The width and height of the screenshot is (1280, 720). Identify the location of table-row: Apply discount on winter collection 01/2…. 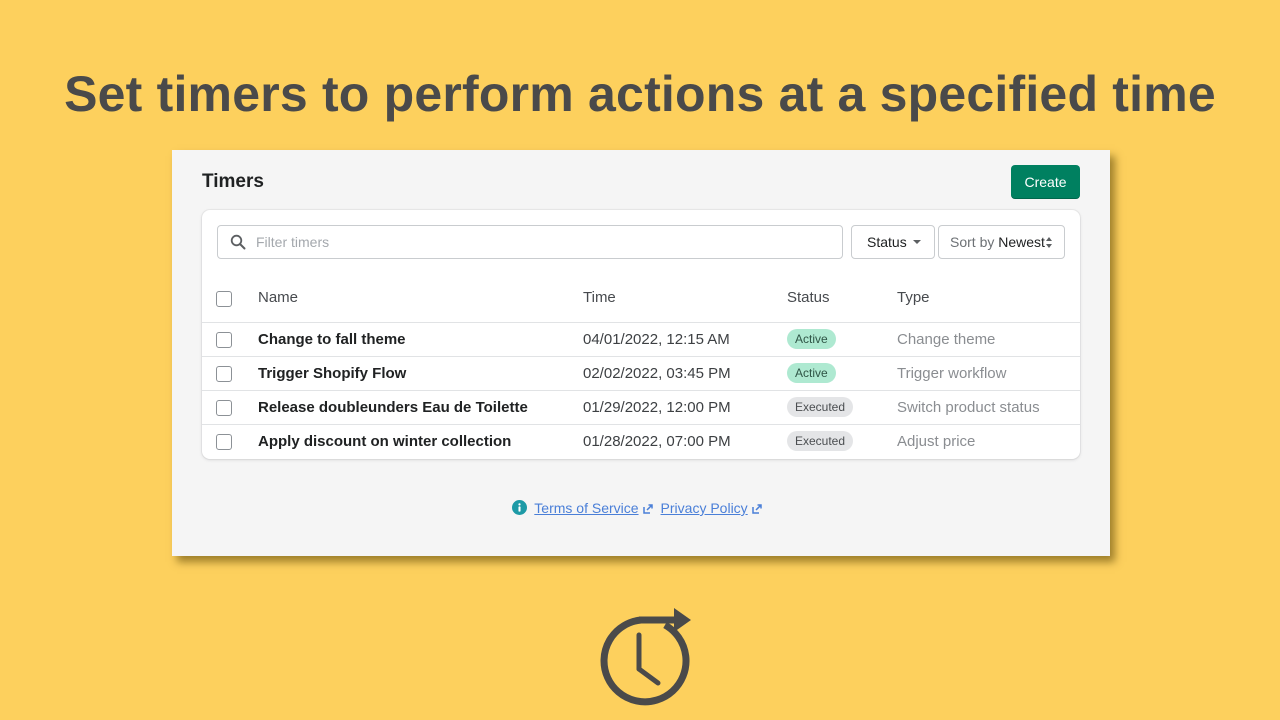
(641, 441).